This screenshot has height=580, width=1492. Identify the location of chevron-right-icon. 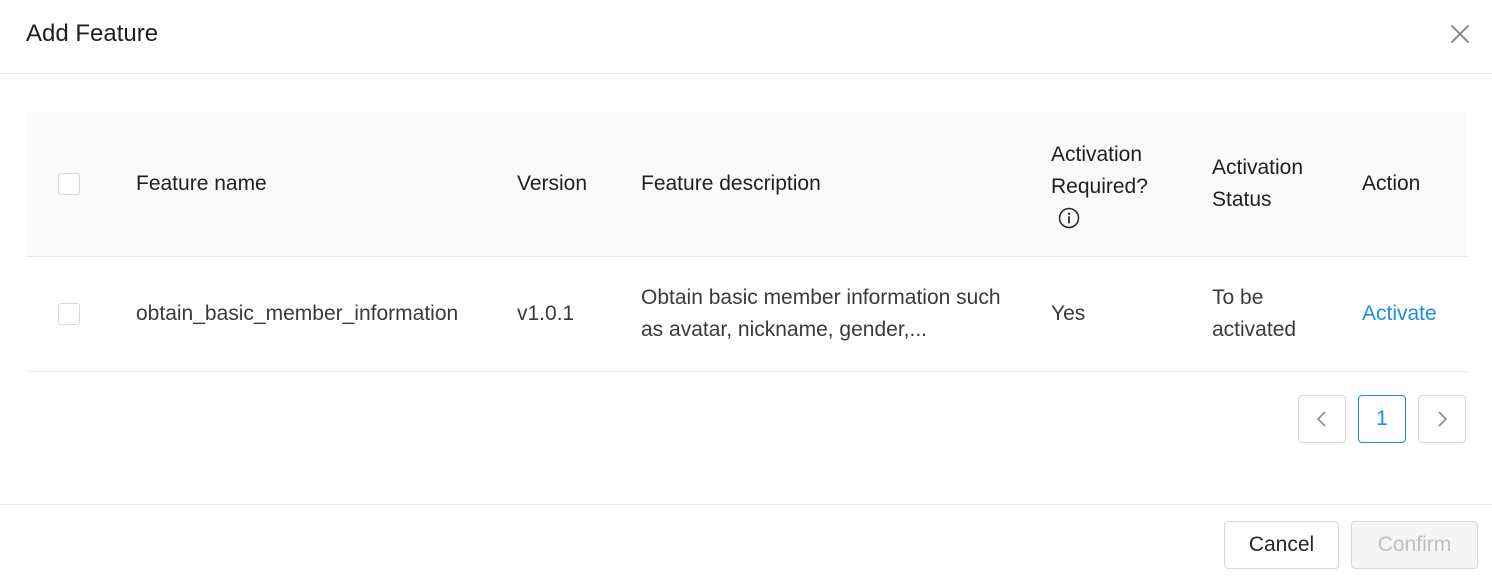
(1443, 419).